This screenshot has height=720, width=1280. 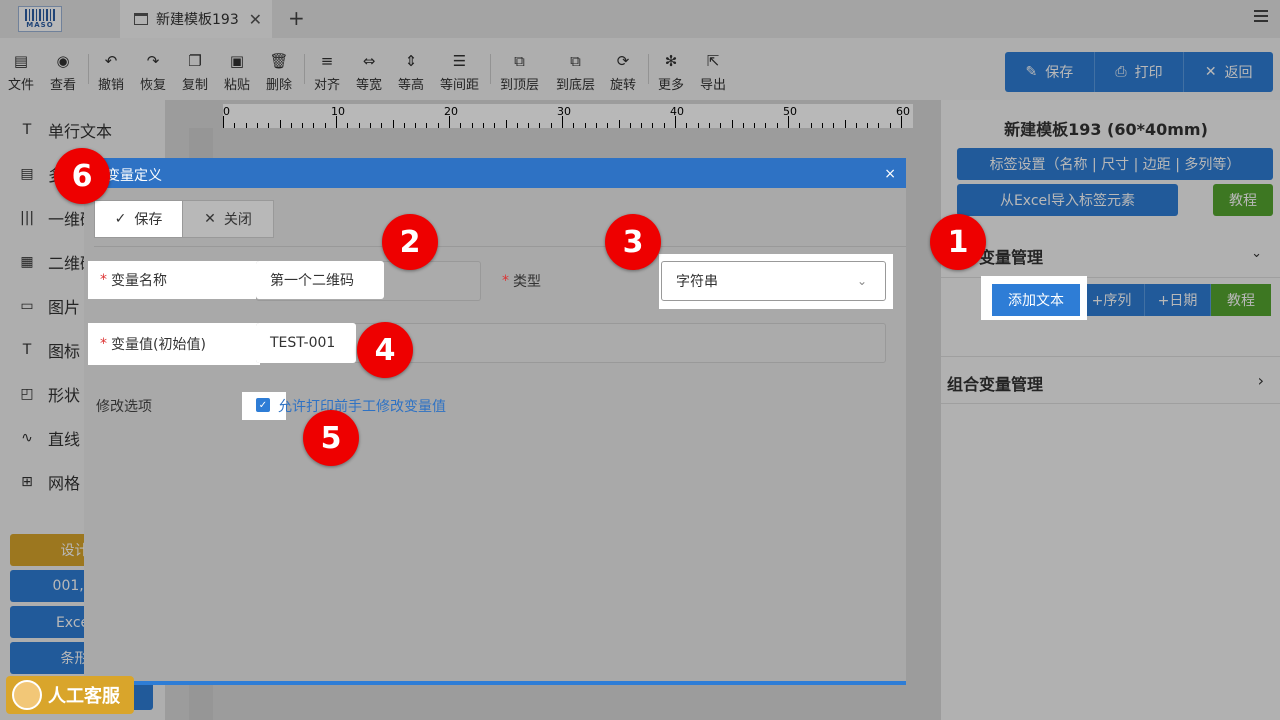 I want to click on variable-name-label: * 变量名称, so click(x=174, y=280).